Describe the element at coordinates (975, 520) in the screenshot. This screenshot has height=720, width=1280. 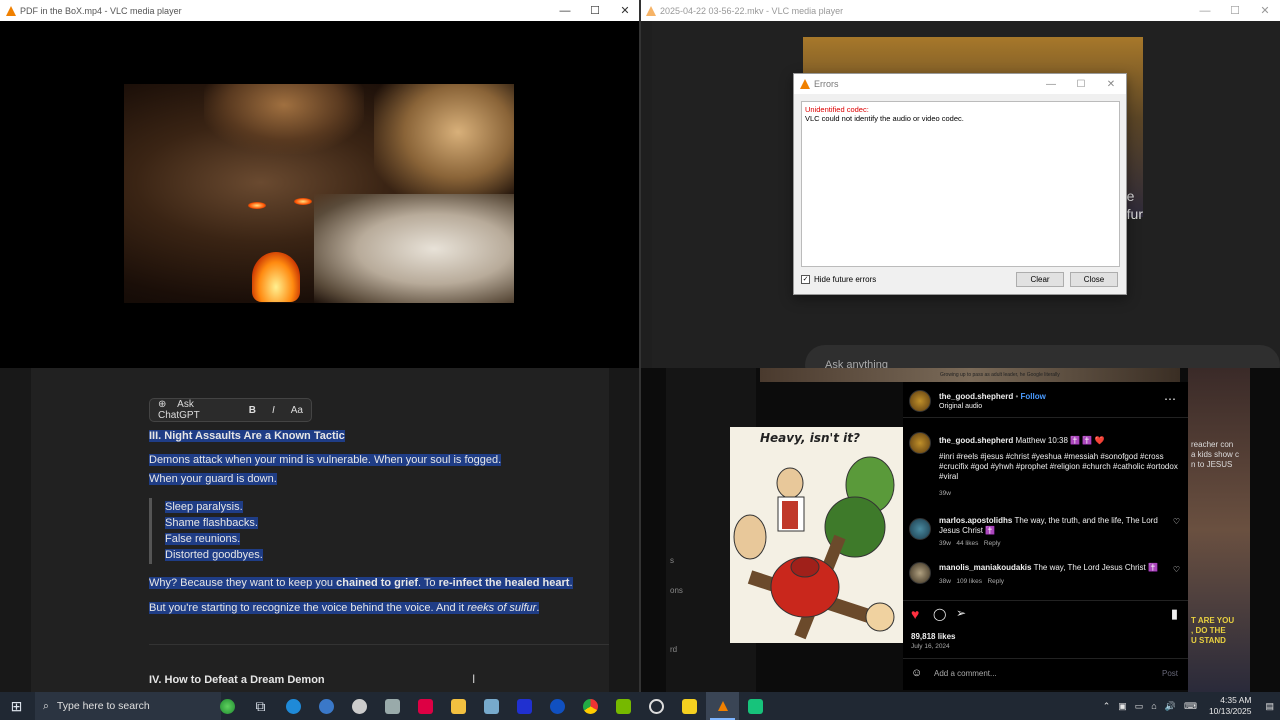
I see `comment-user: marlos.apostolidhs` at that location.